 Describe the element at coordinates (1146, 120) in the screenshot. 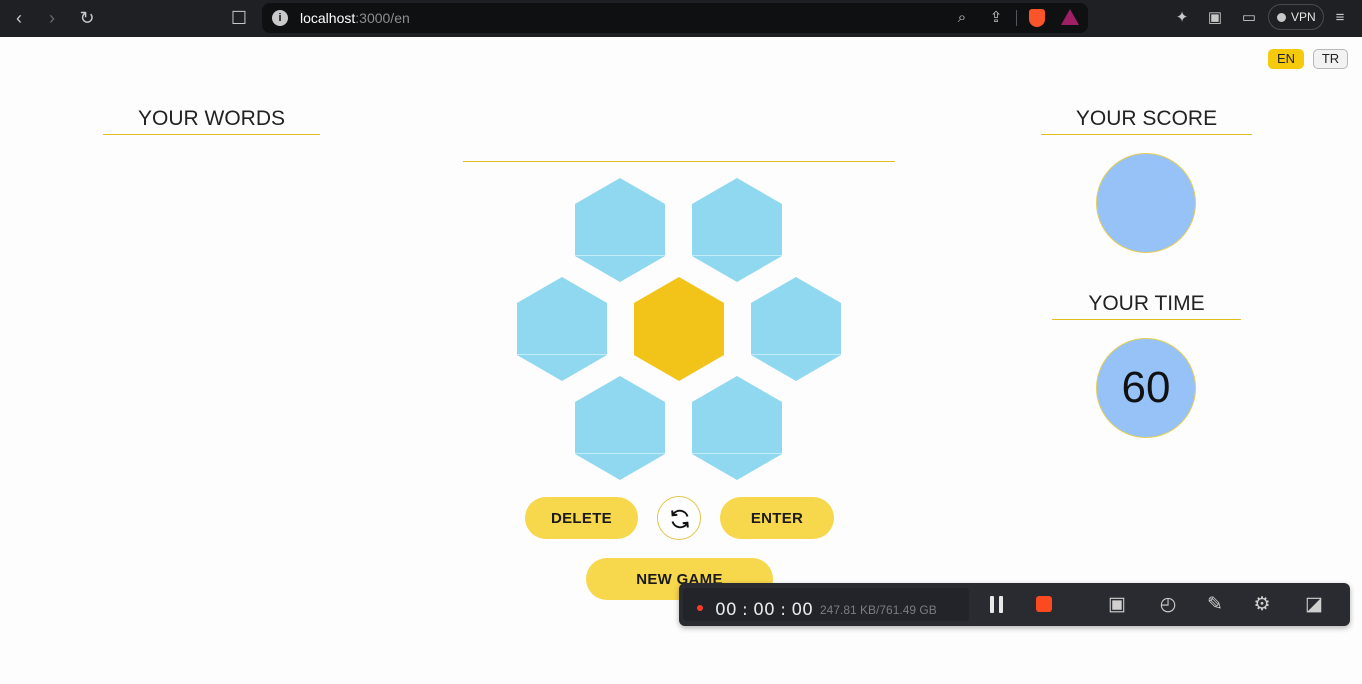

I see `your-score-heading: YOUR SCORE` at that location.